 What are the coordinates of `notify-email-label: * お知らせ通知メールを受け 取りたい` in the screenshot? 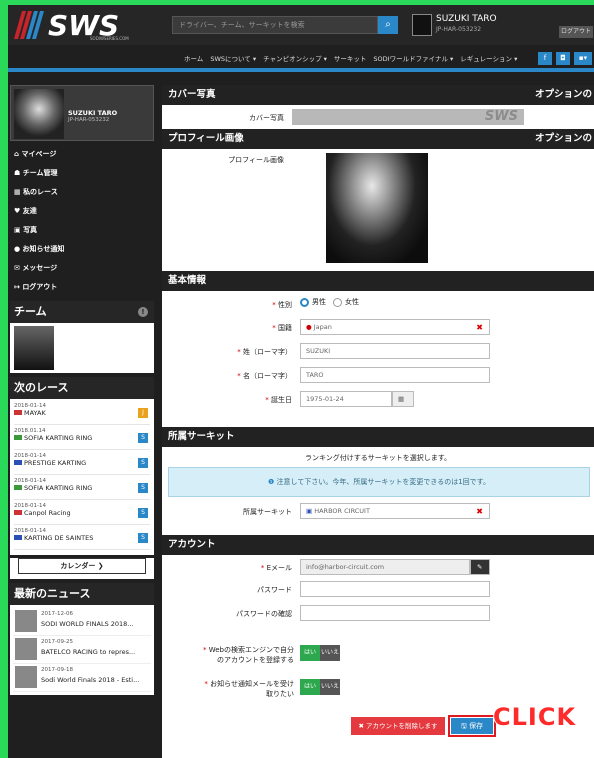 It's located at (249, 689).